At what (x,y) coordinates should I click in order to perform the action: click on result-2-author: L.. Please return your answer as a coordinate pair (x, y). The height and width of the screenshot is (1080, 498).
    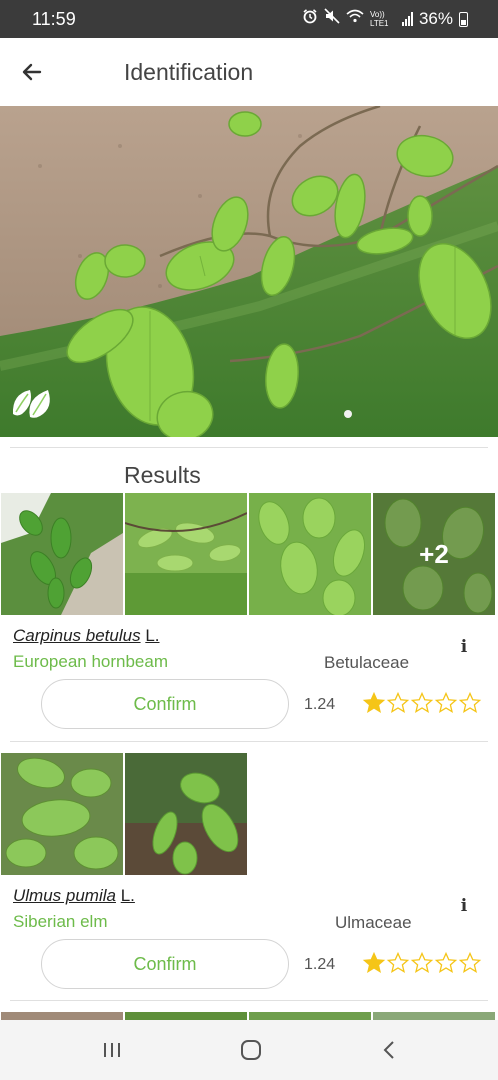
    Looking at the image, I should click on (127, 895).